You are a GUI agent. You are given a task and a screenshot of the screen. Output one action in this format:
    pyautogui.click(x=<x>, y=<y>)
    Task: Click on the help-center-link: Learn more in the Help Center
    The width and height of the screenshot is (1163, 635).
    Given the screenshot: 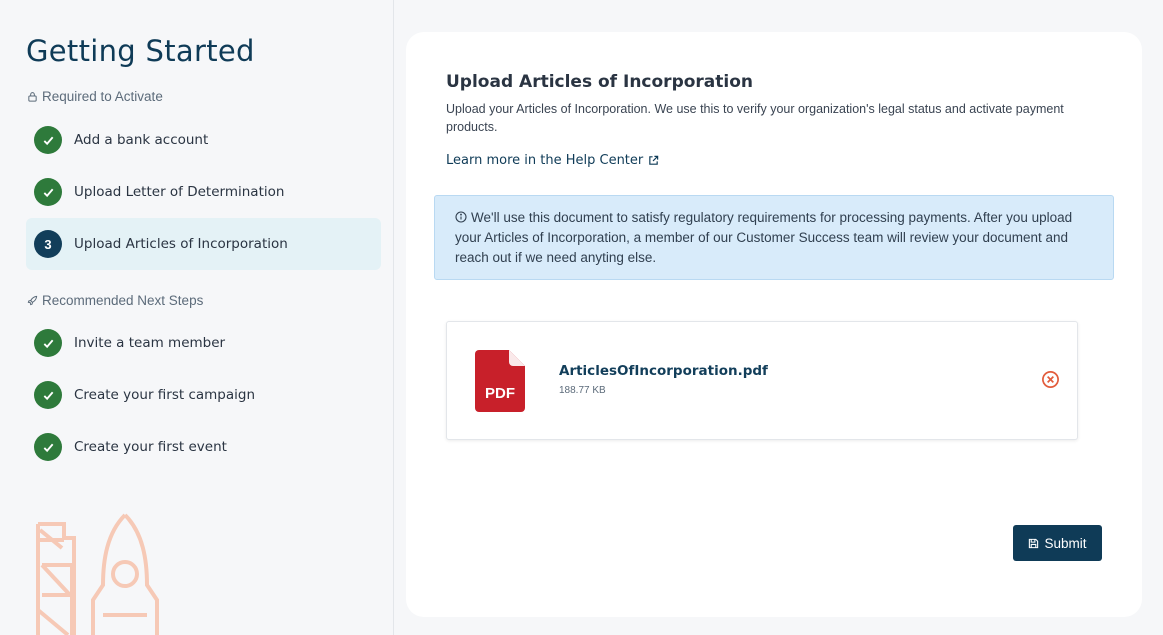 What is the action you would take?
    pyautogui.click(x=552, y=160)
    